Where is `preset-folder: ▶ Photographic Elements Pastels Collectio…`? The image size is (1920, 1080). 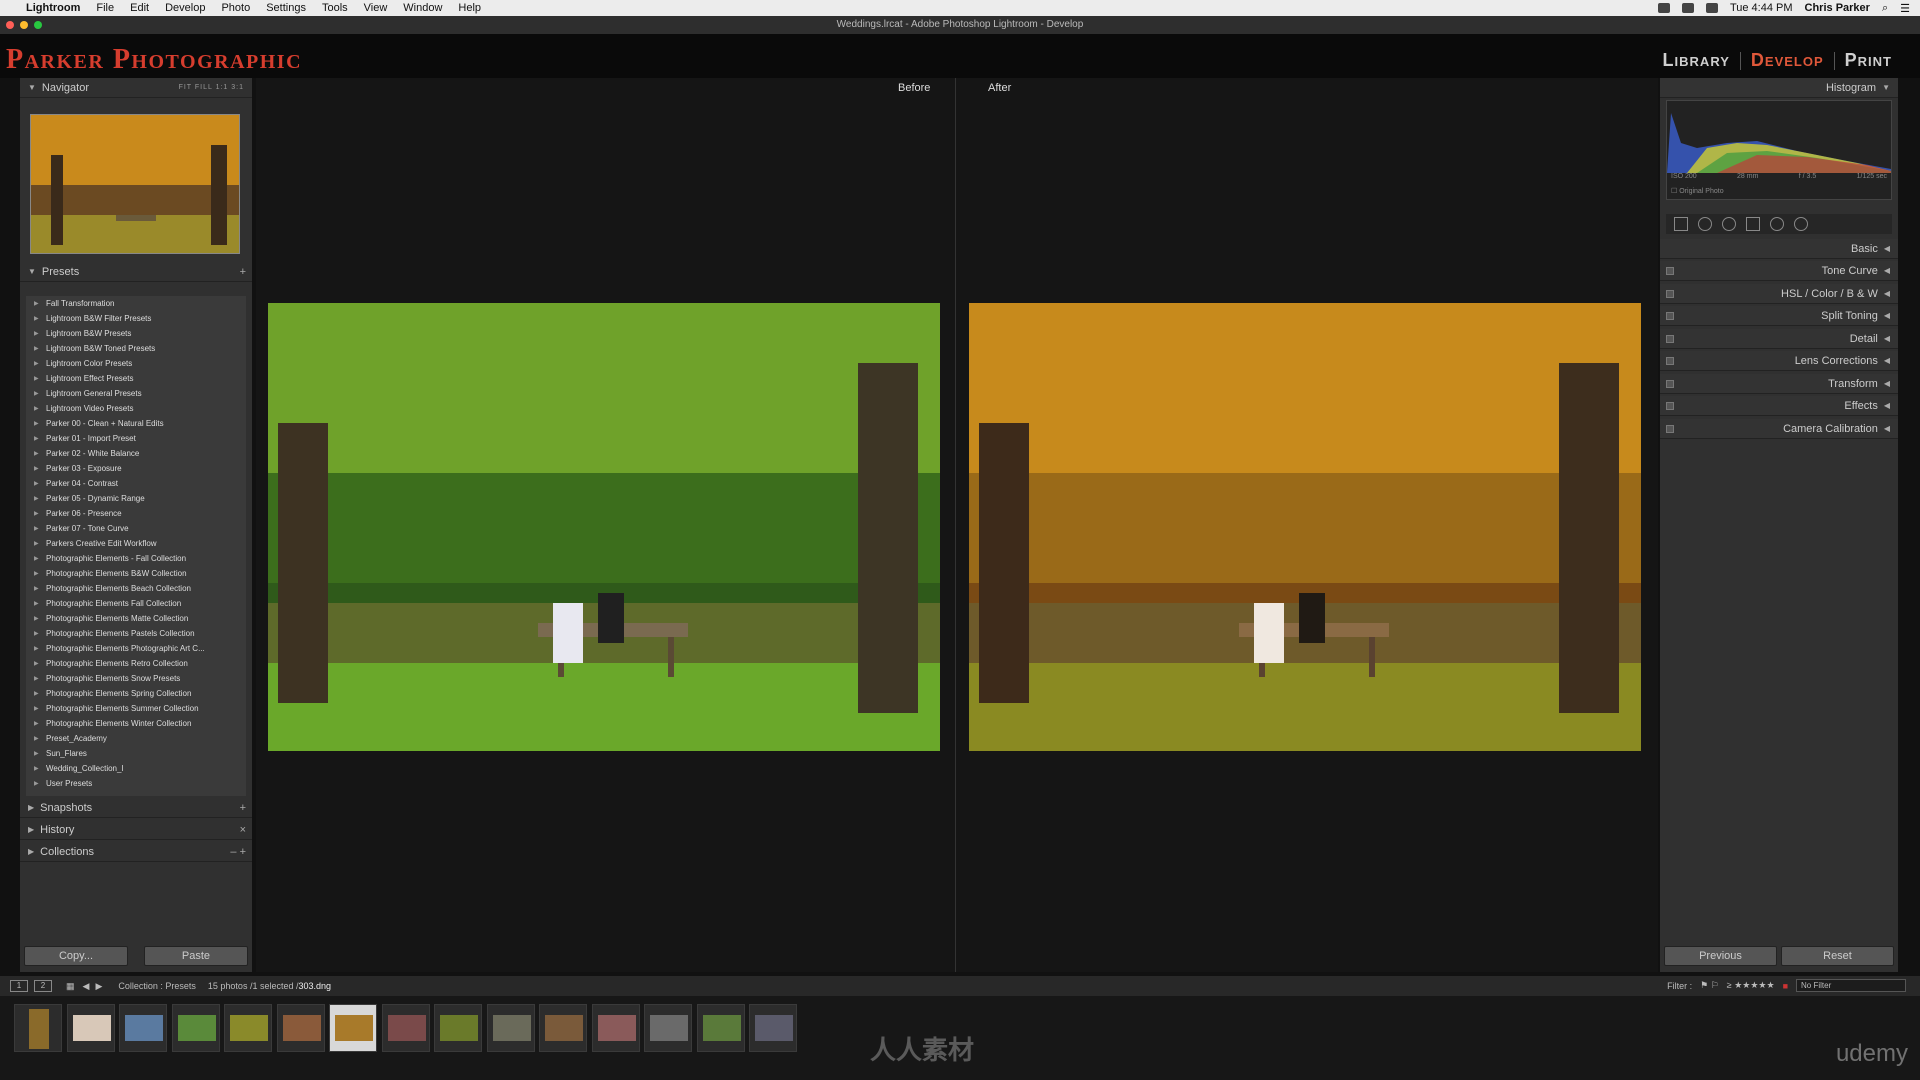 preset-folder: ▶ Photographic Elements Pastels Collectio… is located at coordinates (136, 633).